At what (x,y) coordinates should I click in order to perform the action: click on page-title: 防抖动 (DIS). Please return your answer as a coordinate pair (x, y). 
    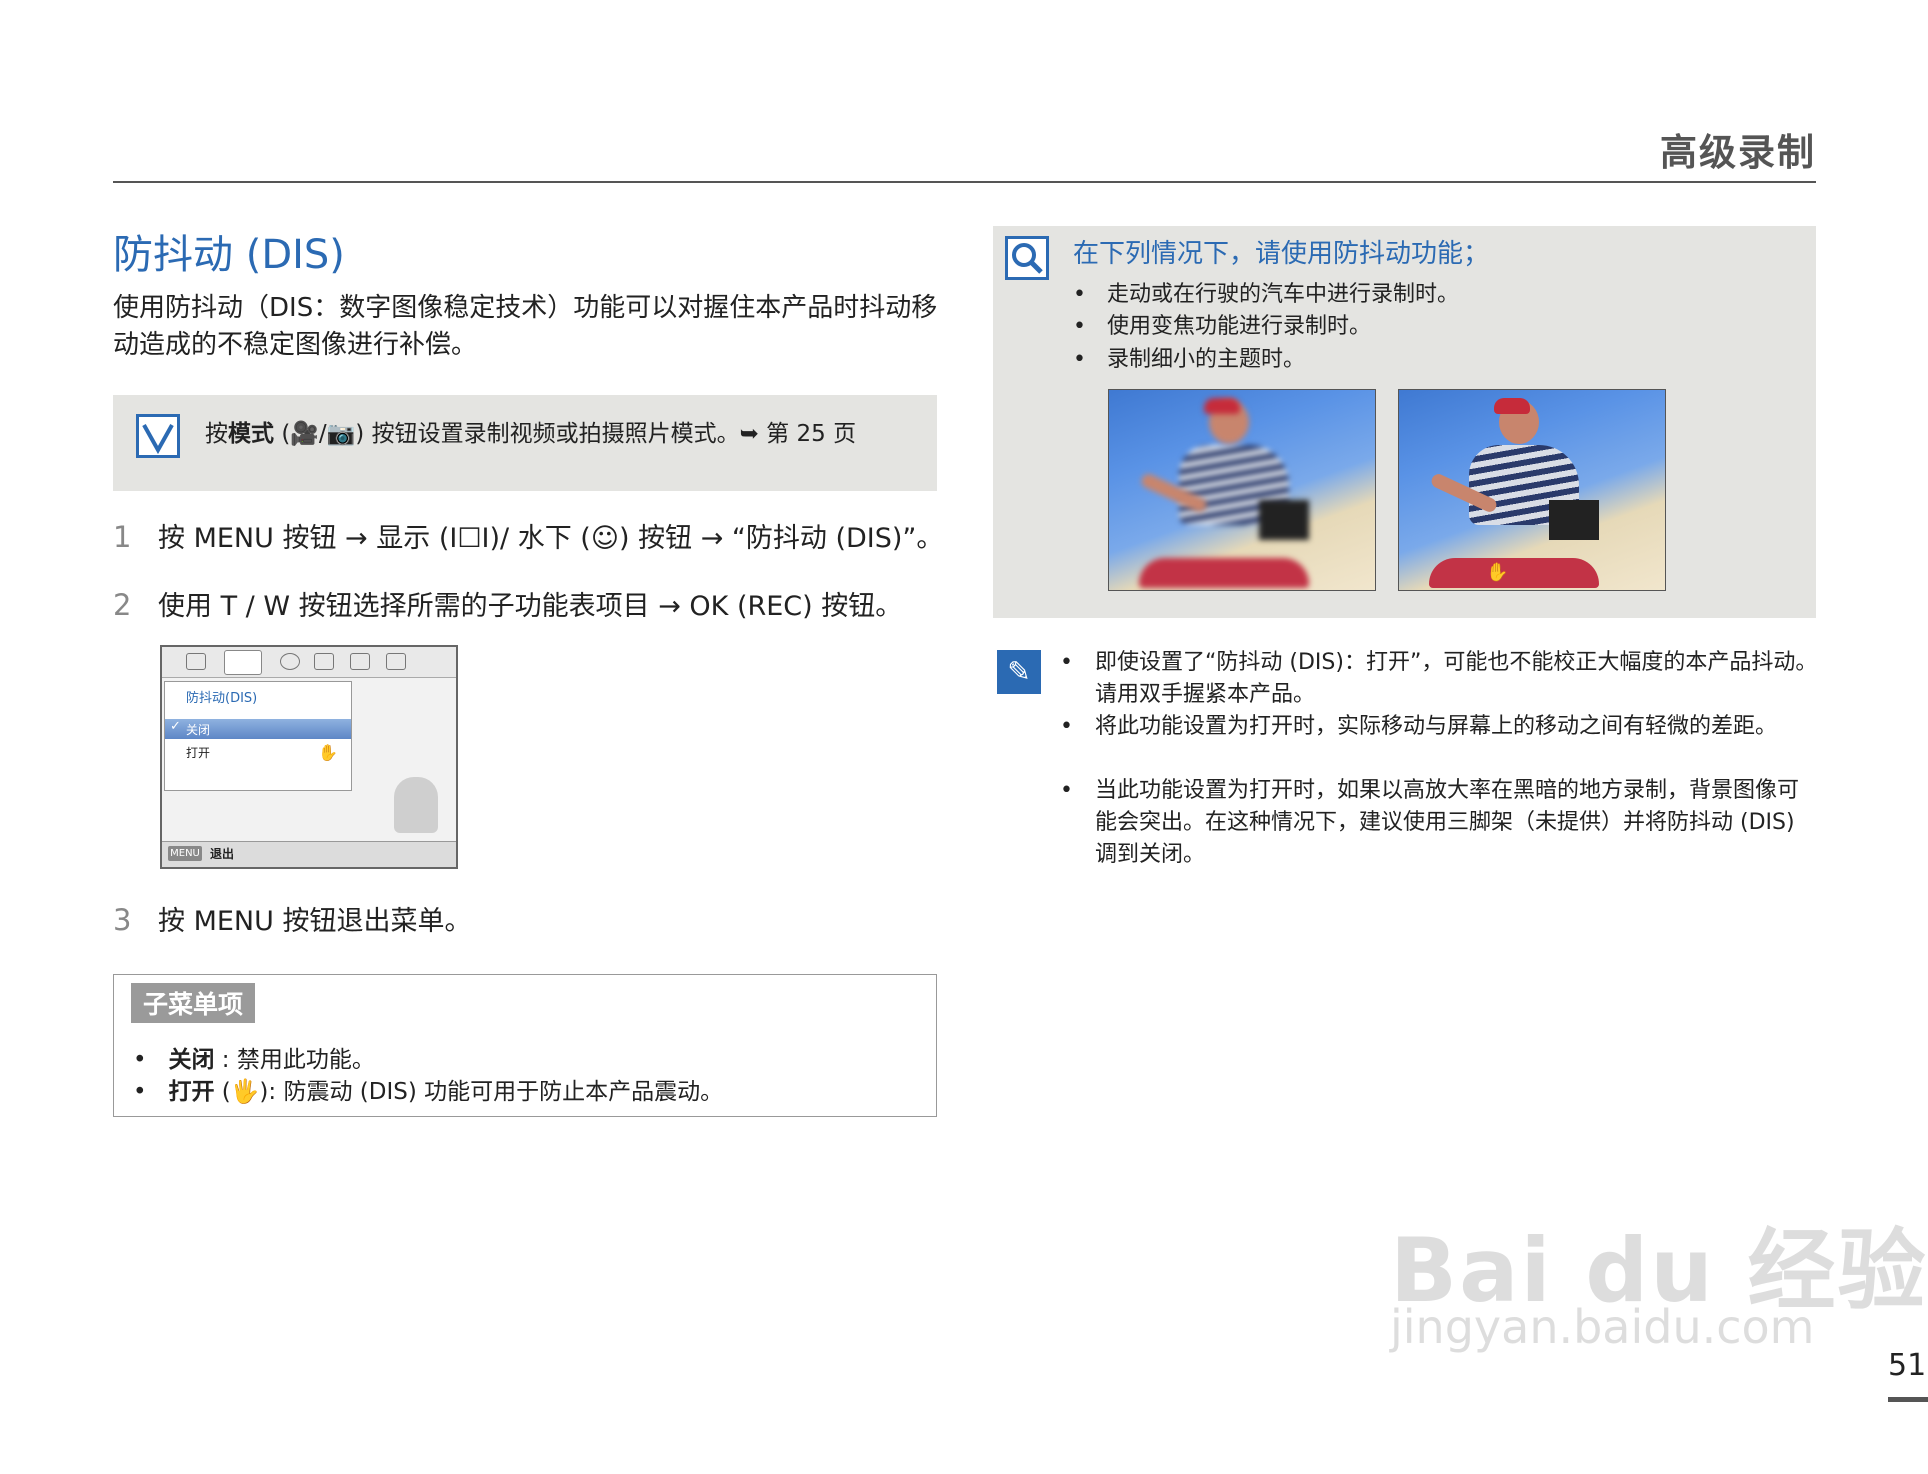
    Looking at the image, I should click on (229, 255).